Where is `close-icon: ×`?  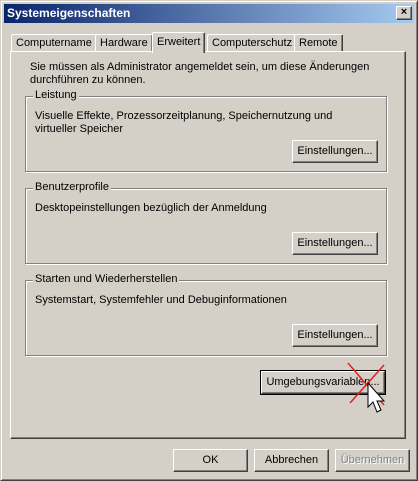 close-icon: × is located at coordinates (404, 12).